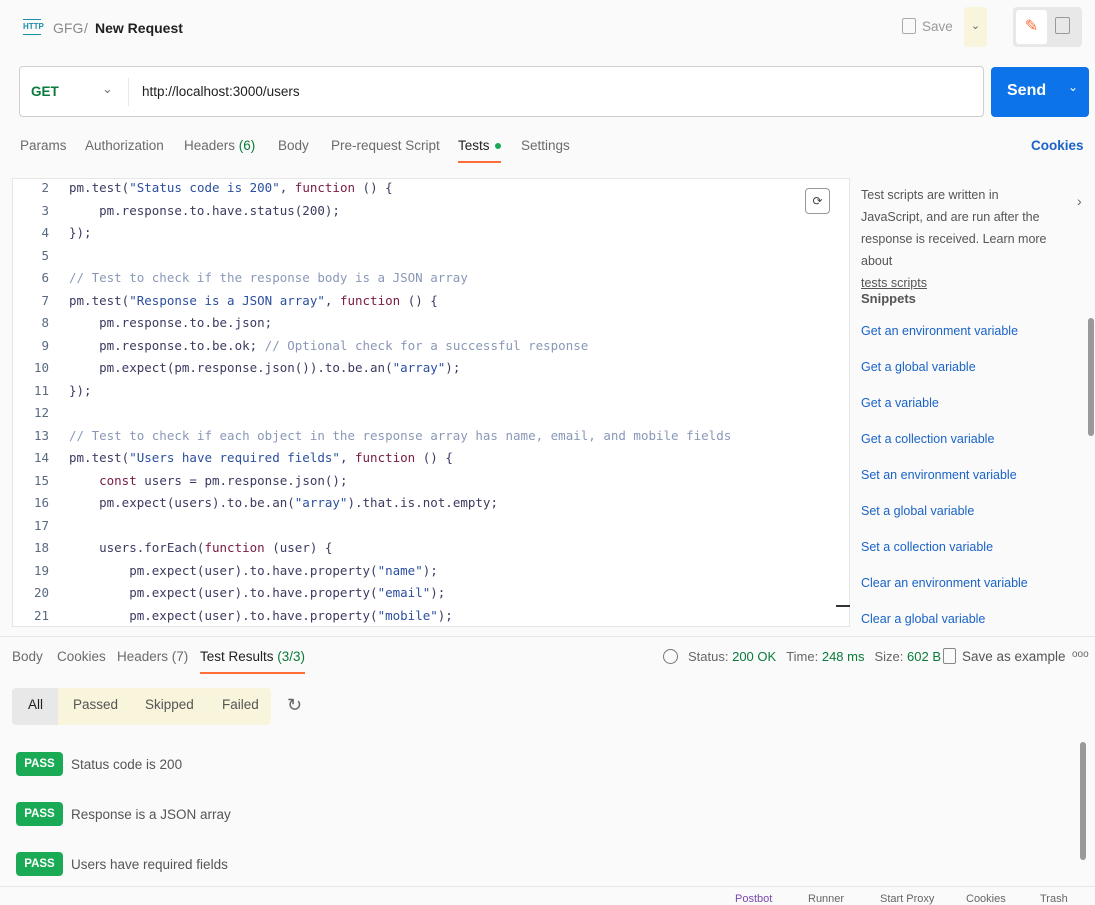  What do you see at coordinates (219, 145) in the screenshot?
I see `tab-headers: Headers (6)` at bounding box center [219, 145].